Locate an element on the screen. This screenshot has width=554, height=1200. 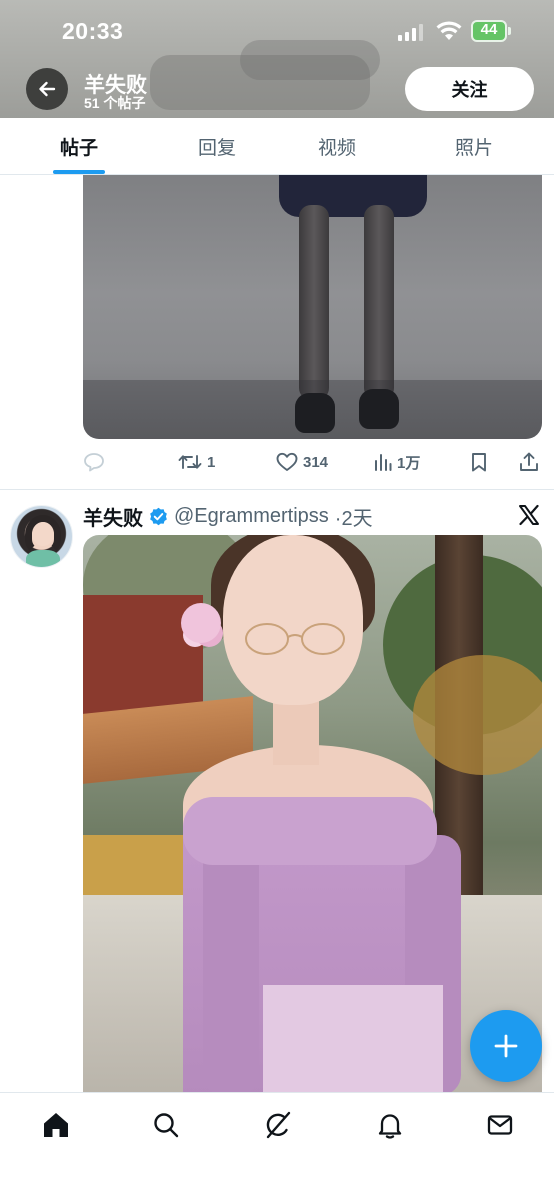
post-time: ·2天 is located at coordinates (353, 518).